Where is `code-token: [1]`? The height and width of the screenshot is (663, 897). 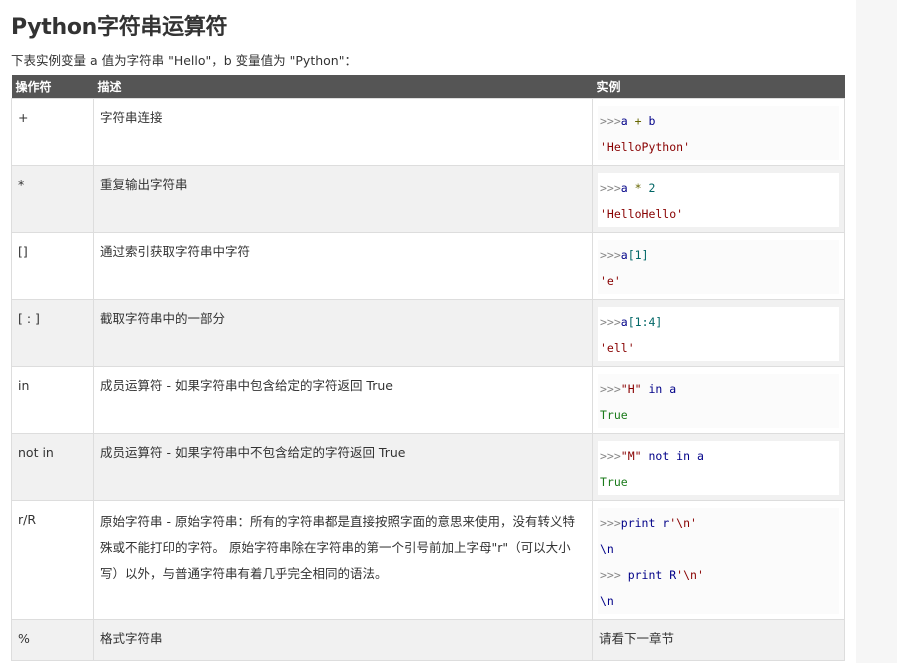 code-token: [1] is located at coordinates (638, 255).